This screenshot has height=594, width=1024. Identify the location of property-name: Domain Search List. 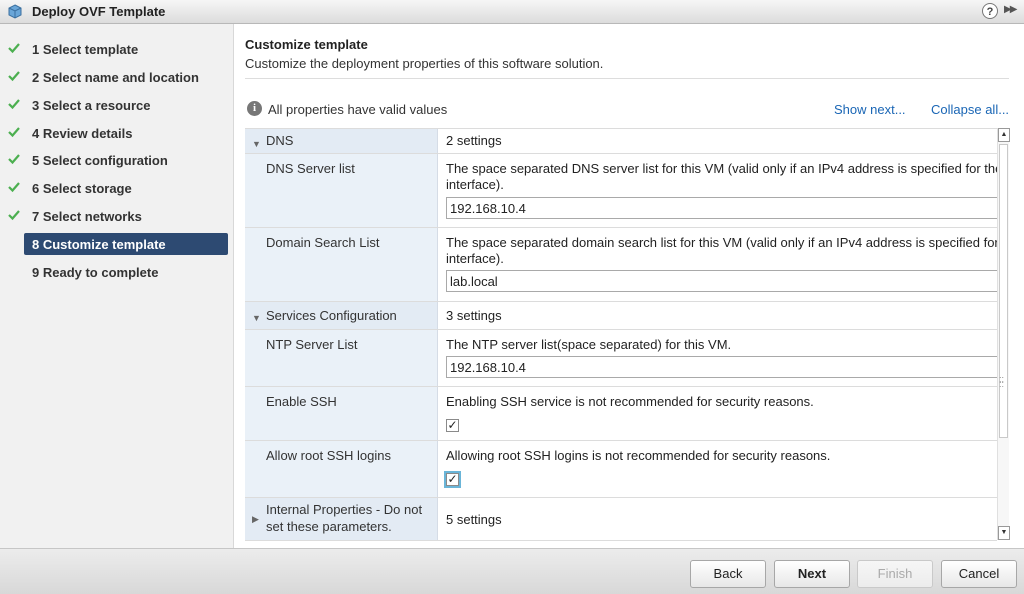
(323, 242).